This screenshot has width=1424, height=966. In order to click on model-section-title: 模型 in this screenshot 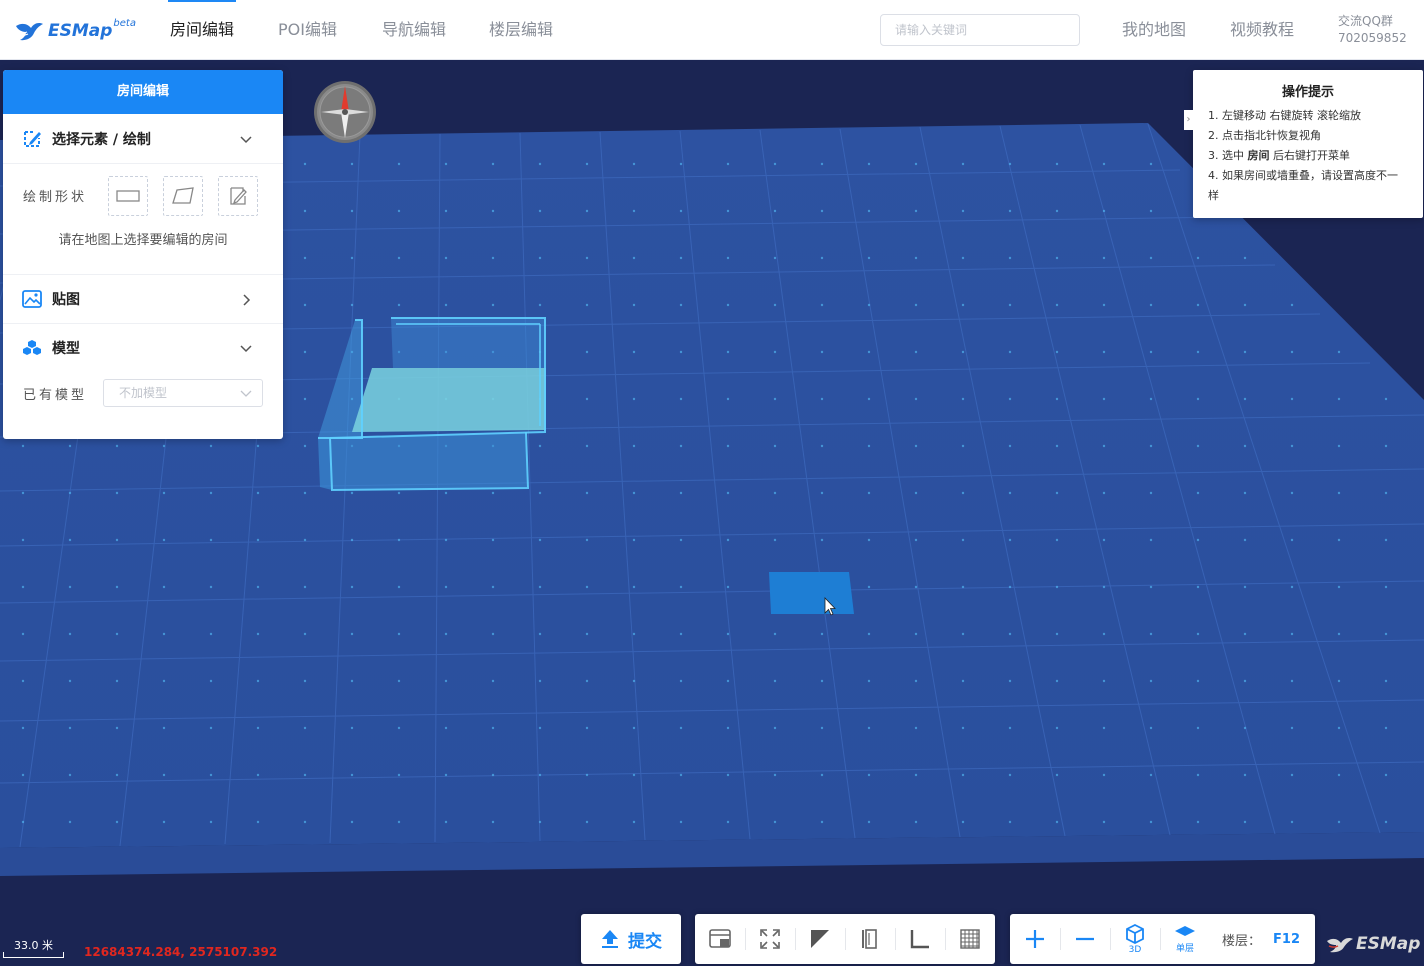, I will do `click(66, 349)`.